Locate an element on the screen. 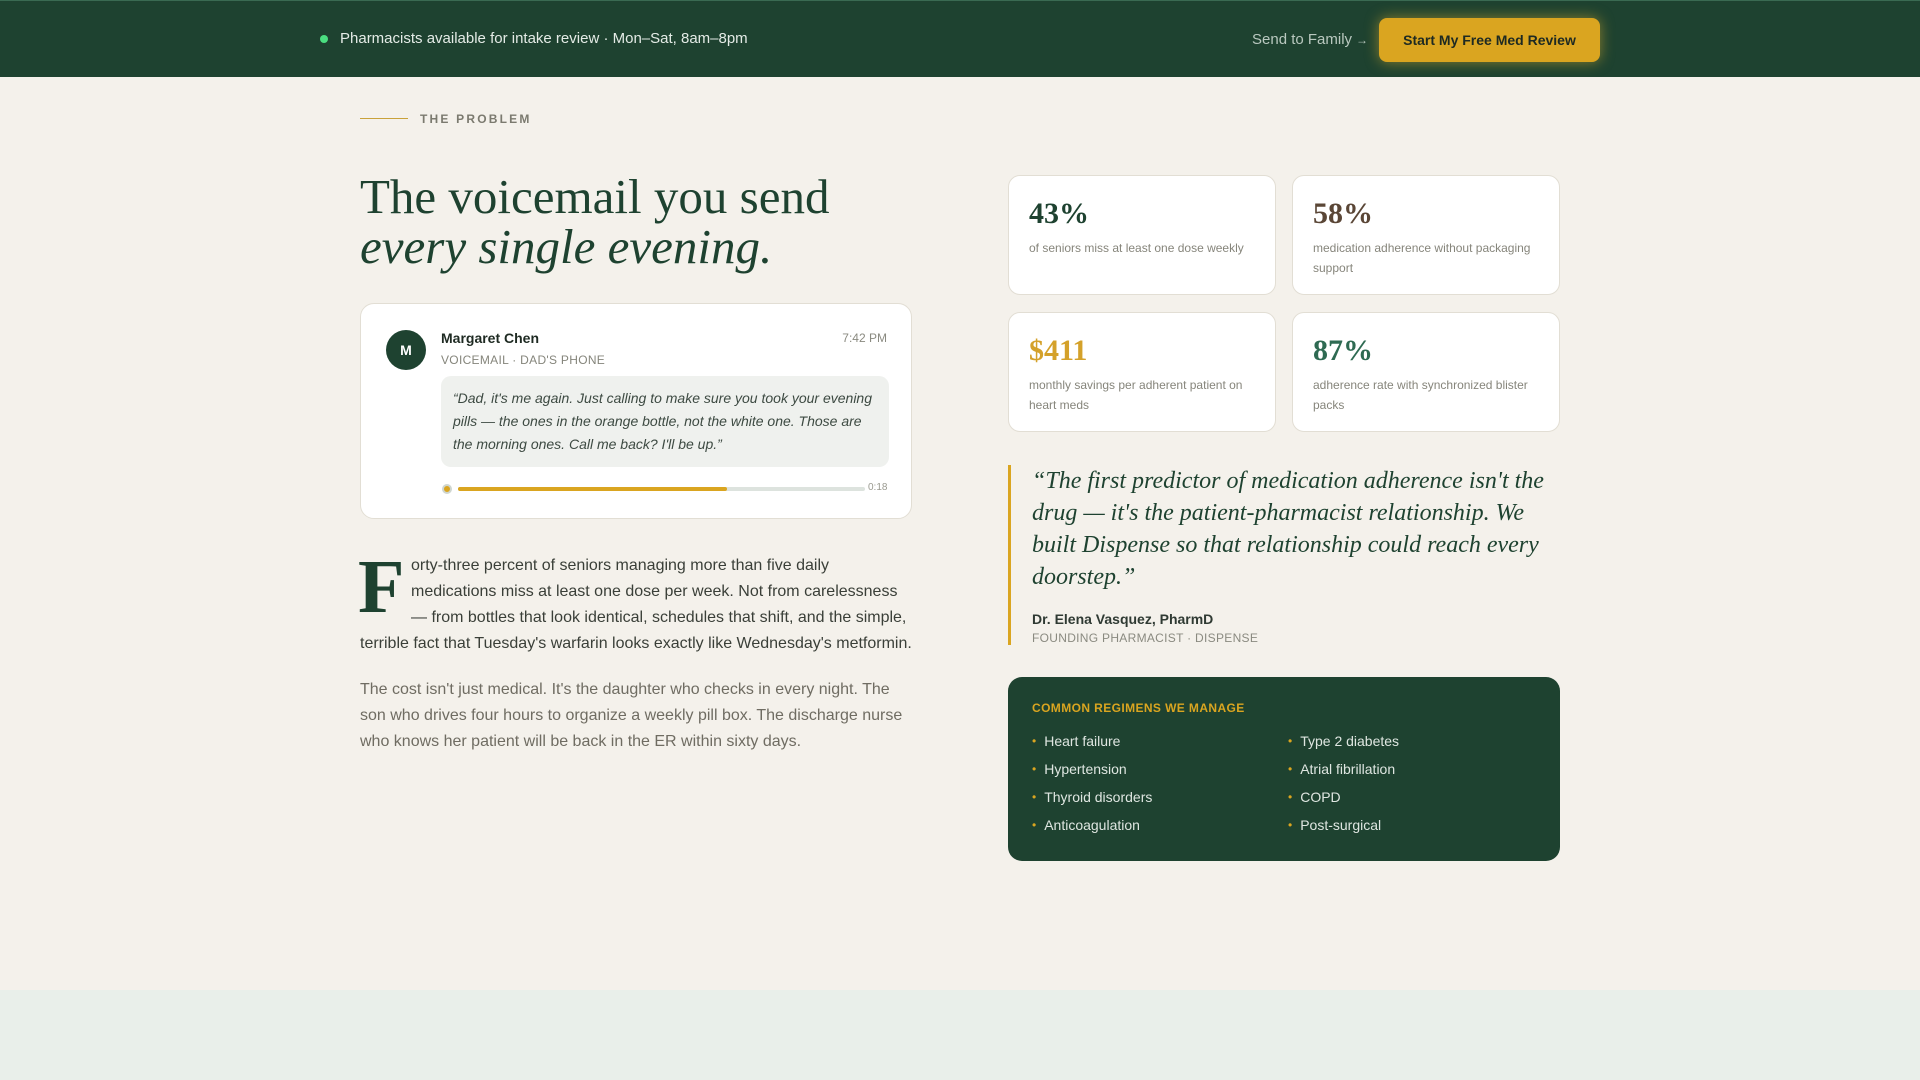  availability-status-dot-icon is located at coordinates (324, 39).